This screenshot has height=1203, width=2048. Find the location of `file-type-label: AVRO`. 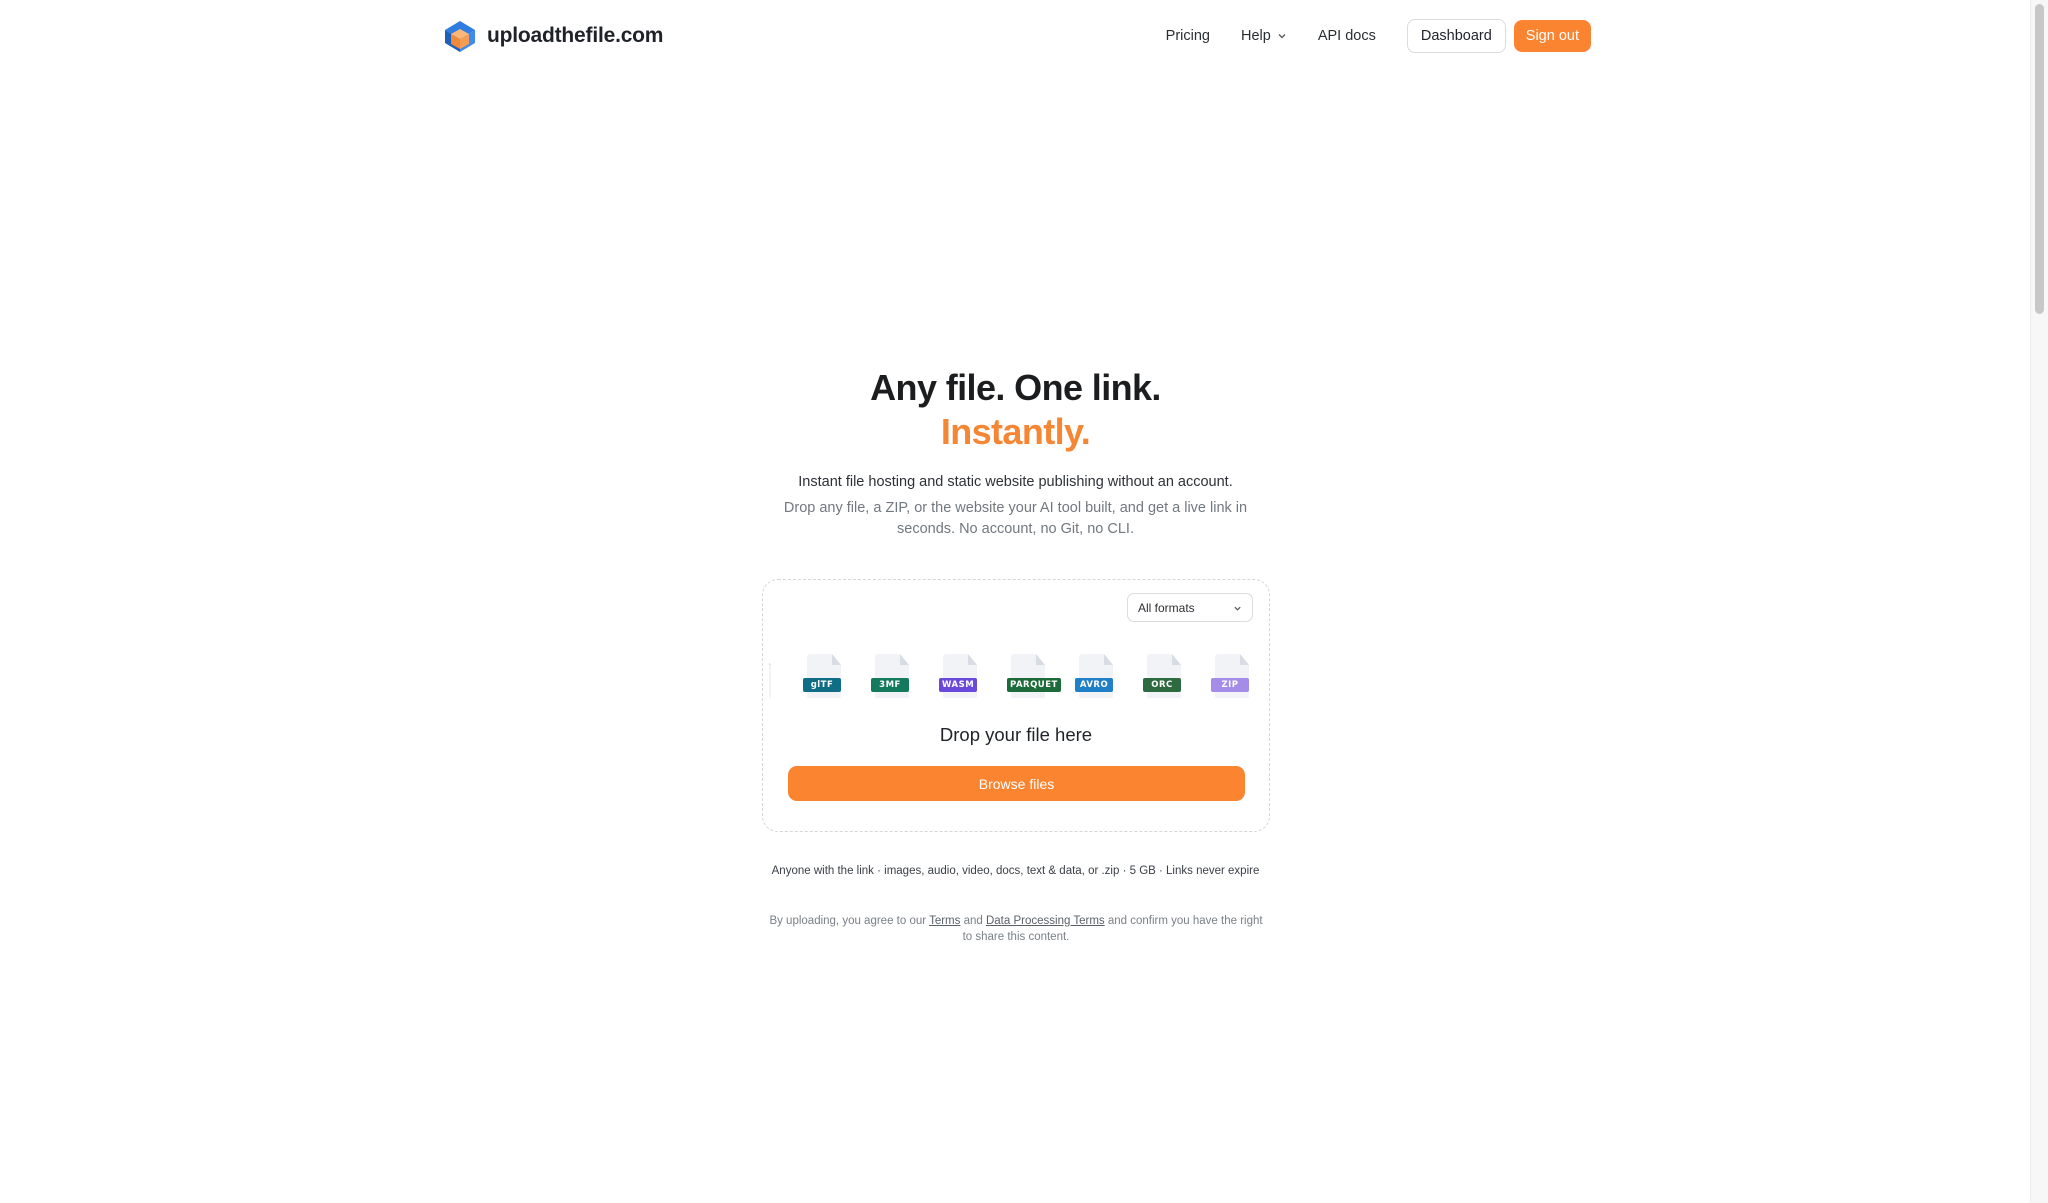

file-type-label: AVRO is located at coordinates (1094, 685).